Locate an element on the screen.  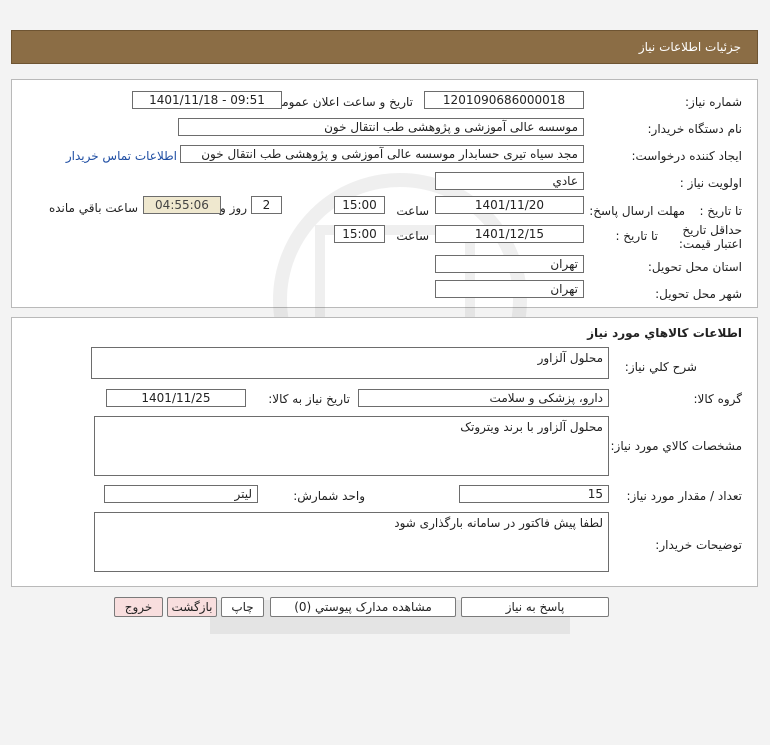
priority-field: عادي is located at coordinates (509, 181).